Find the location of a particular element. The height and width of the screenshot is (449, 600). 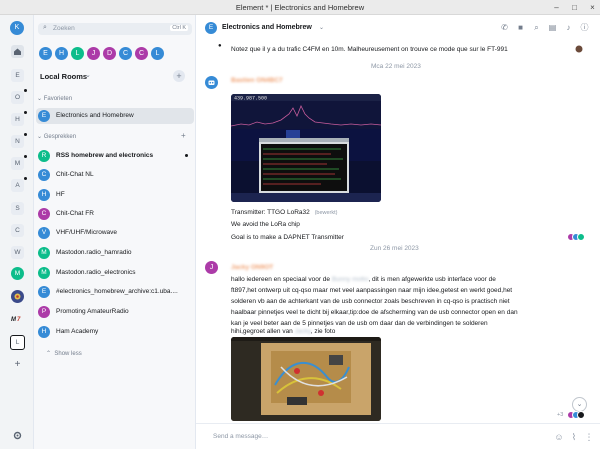

message-avatar-partial: ● is located at coordinates (220, 46).